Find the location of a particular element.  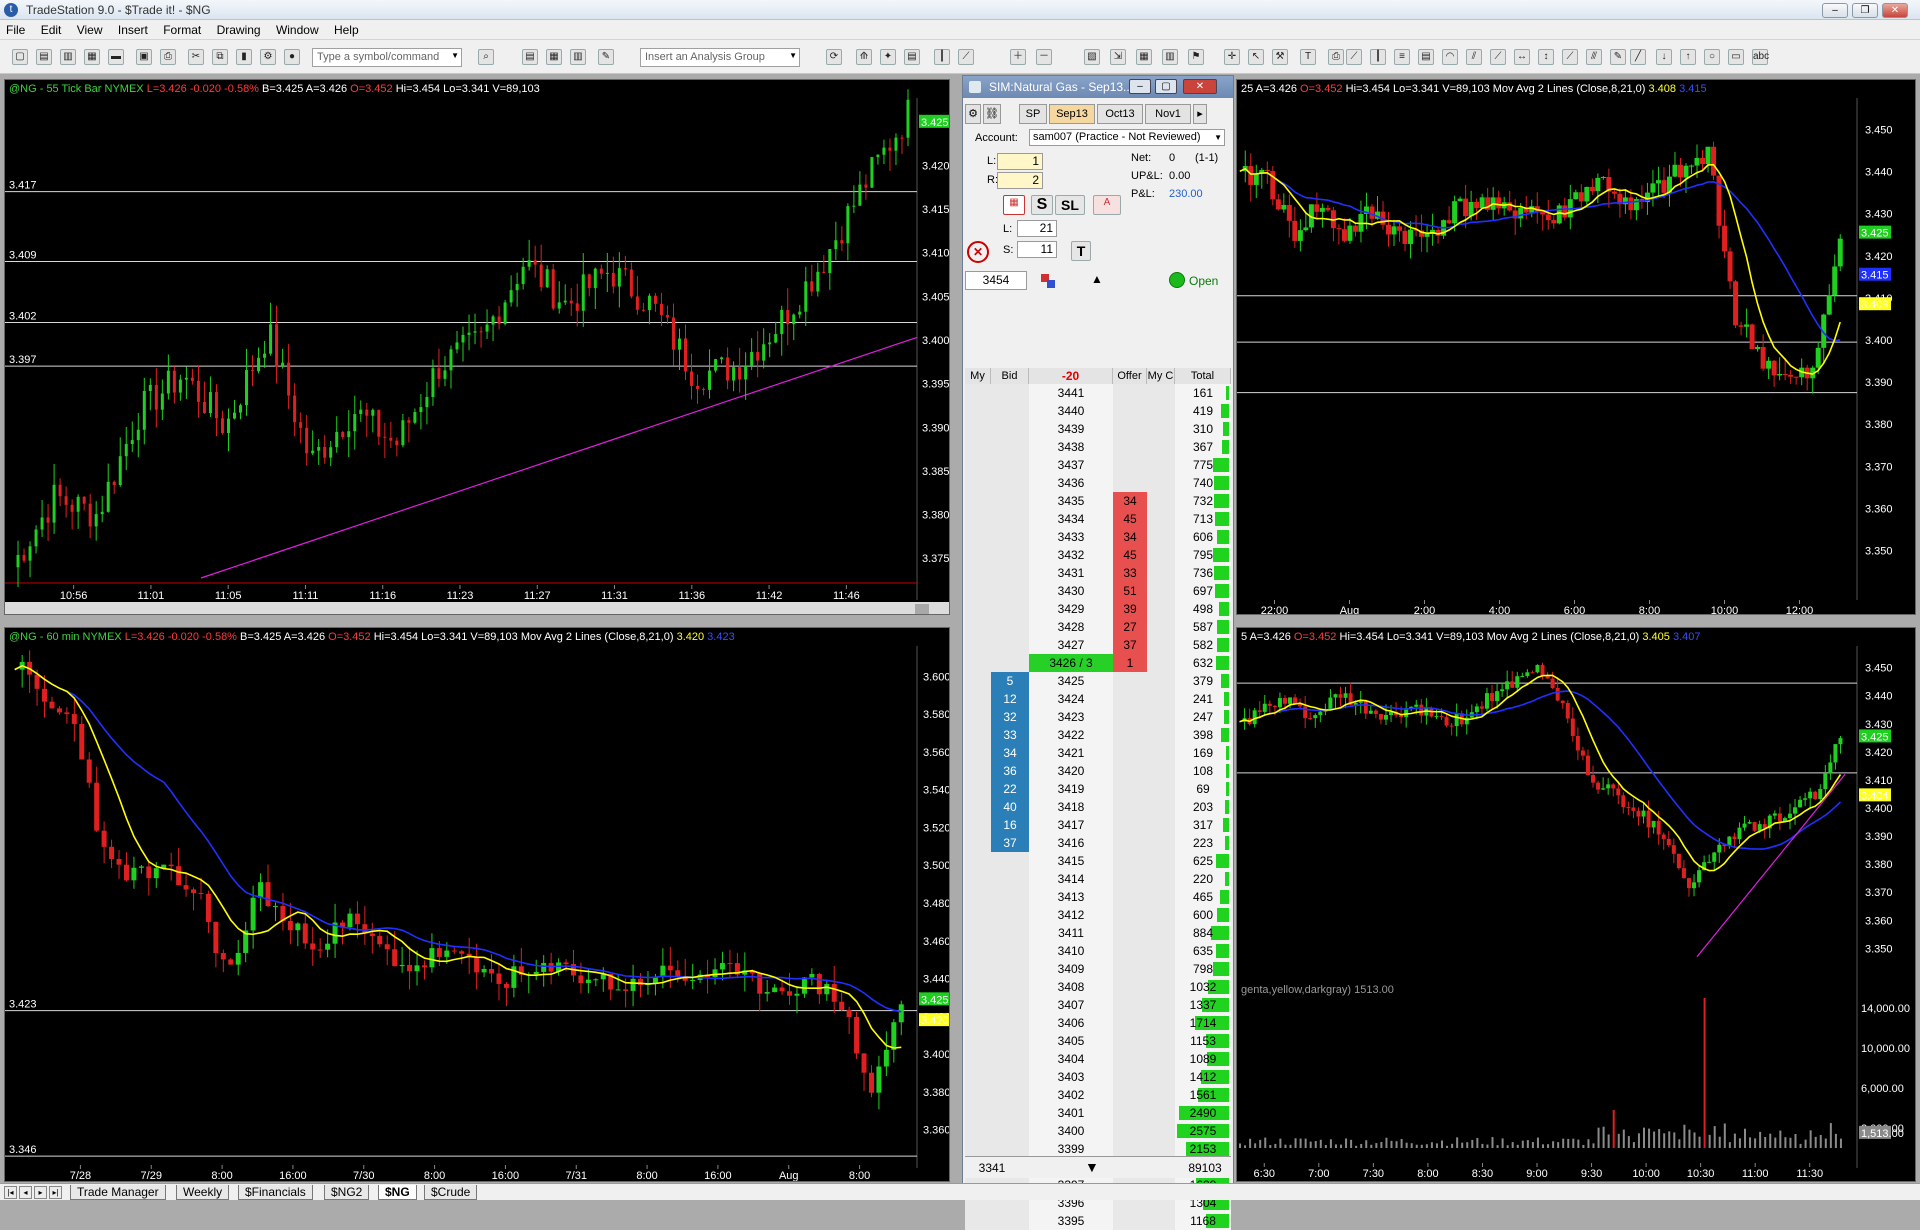

workspace-tab-trade-manager: Trade Manager is located at coordinates (118, 1192).